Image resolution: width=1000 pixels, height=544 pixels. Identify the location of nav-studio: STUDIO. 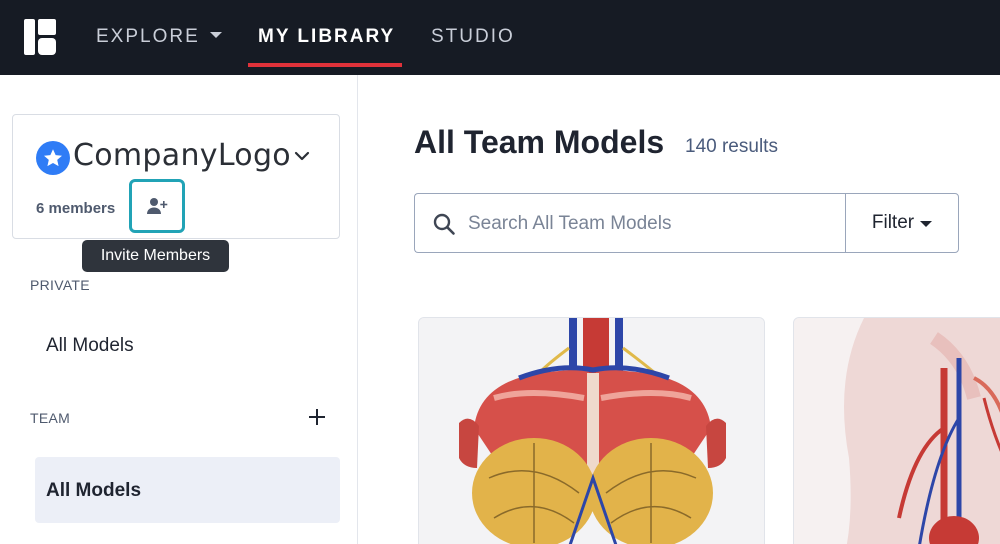
(473, 37).